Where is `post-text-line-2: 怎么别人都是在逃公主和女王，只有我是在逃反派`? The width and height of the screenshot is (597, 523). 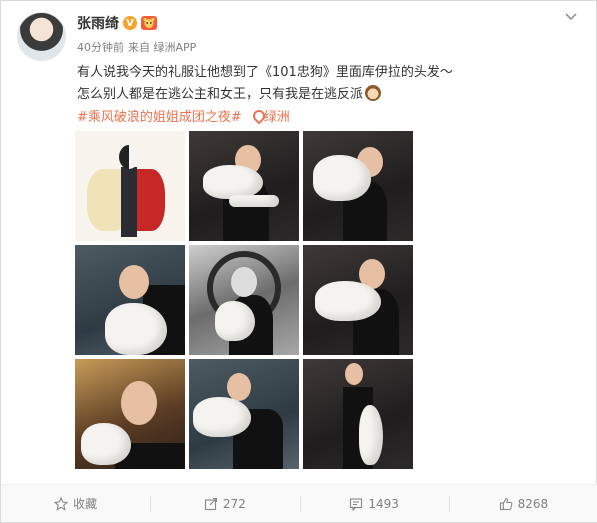
post-text-line-2: 怎么别人都是在逃公主和女王，只有我是在逃反派 is located at coordinates (229, 92).